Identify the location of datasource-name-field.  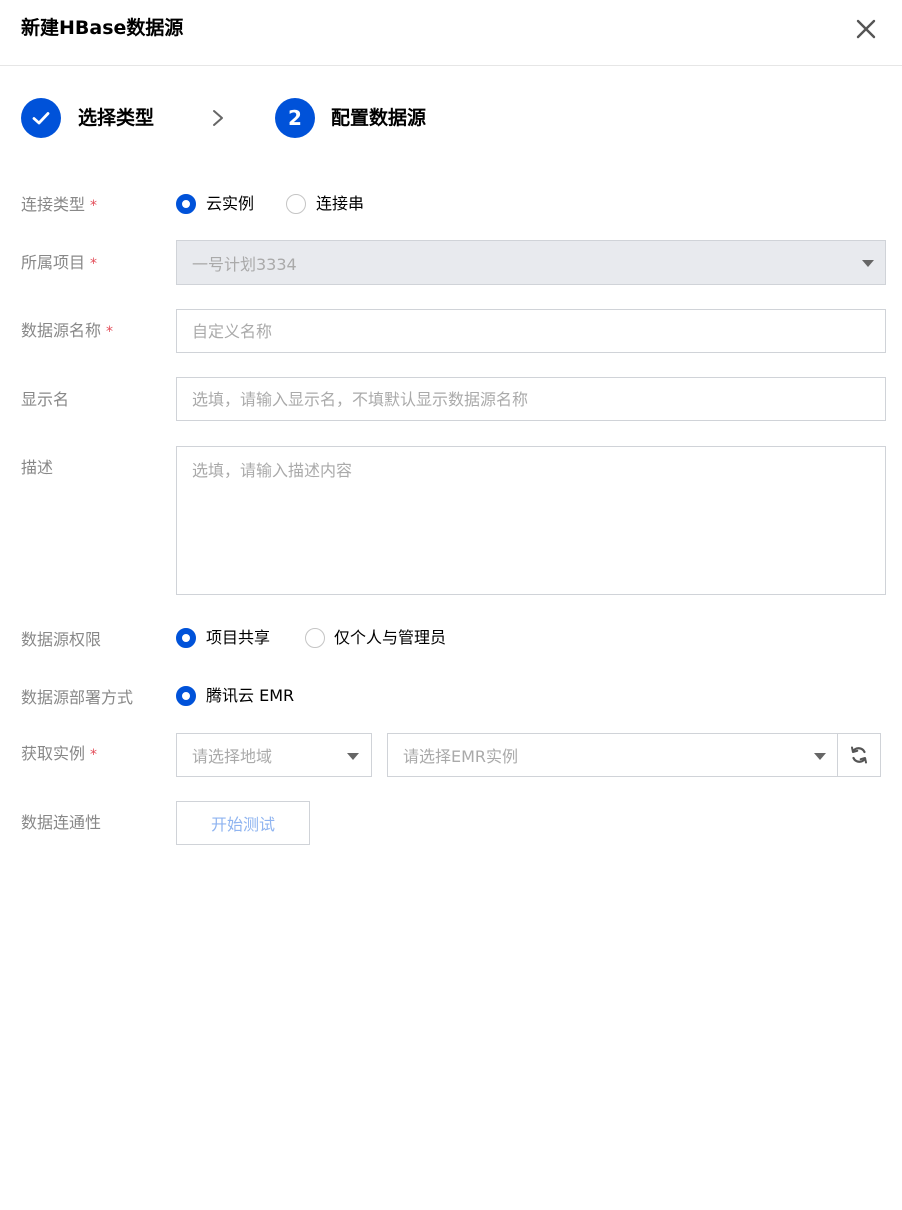
(531, 331).